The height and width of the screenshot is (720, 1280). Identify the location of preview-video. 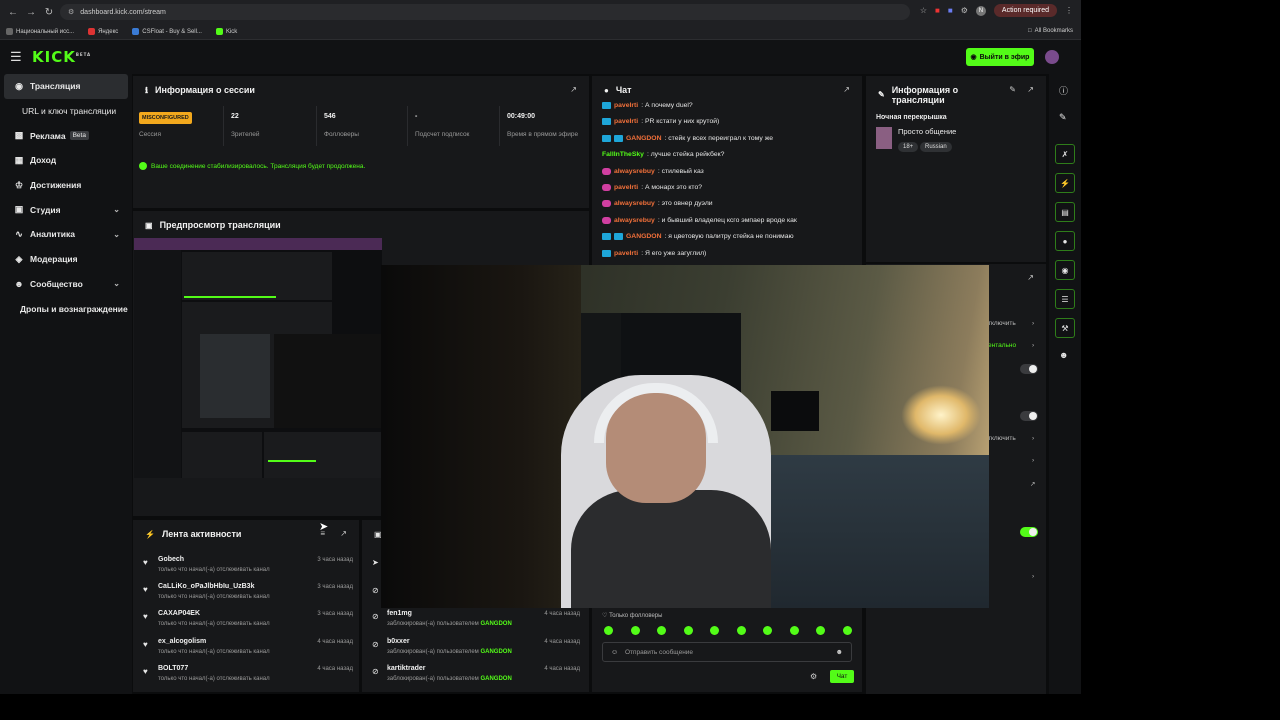
(258, 358).